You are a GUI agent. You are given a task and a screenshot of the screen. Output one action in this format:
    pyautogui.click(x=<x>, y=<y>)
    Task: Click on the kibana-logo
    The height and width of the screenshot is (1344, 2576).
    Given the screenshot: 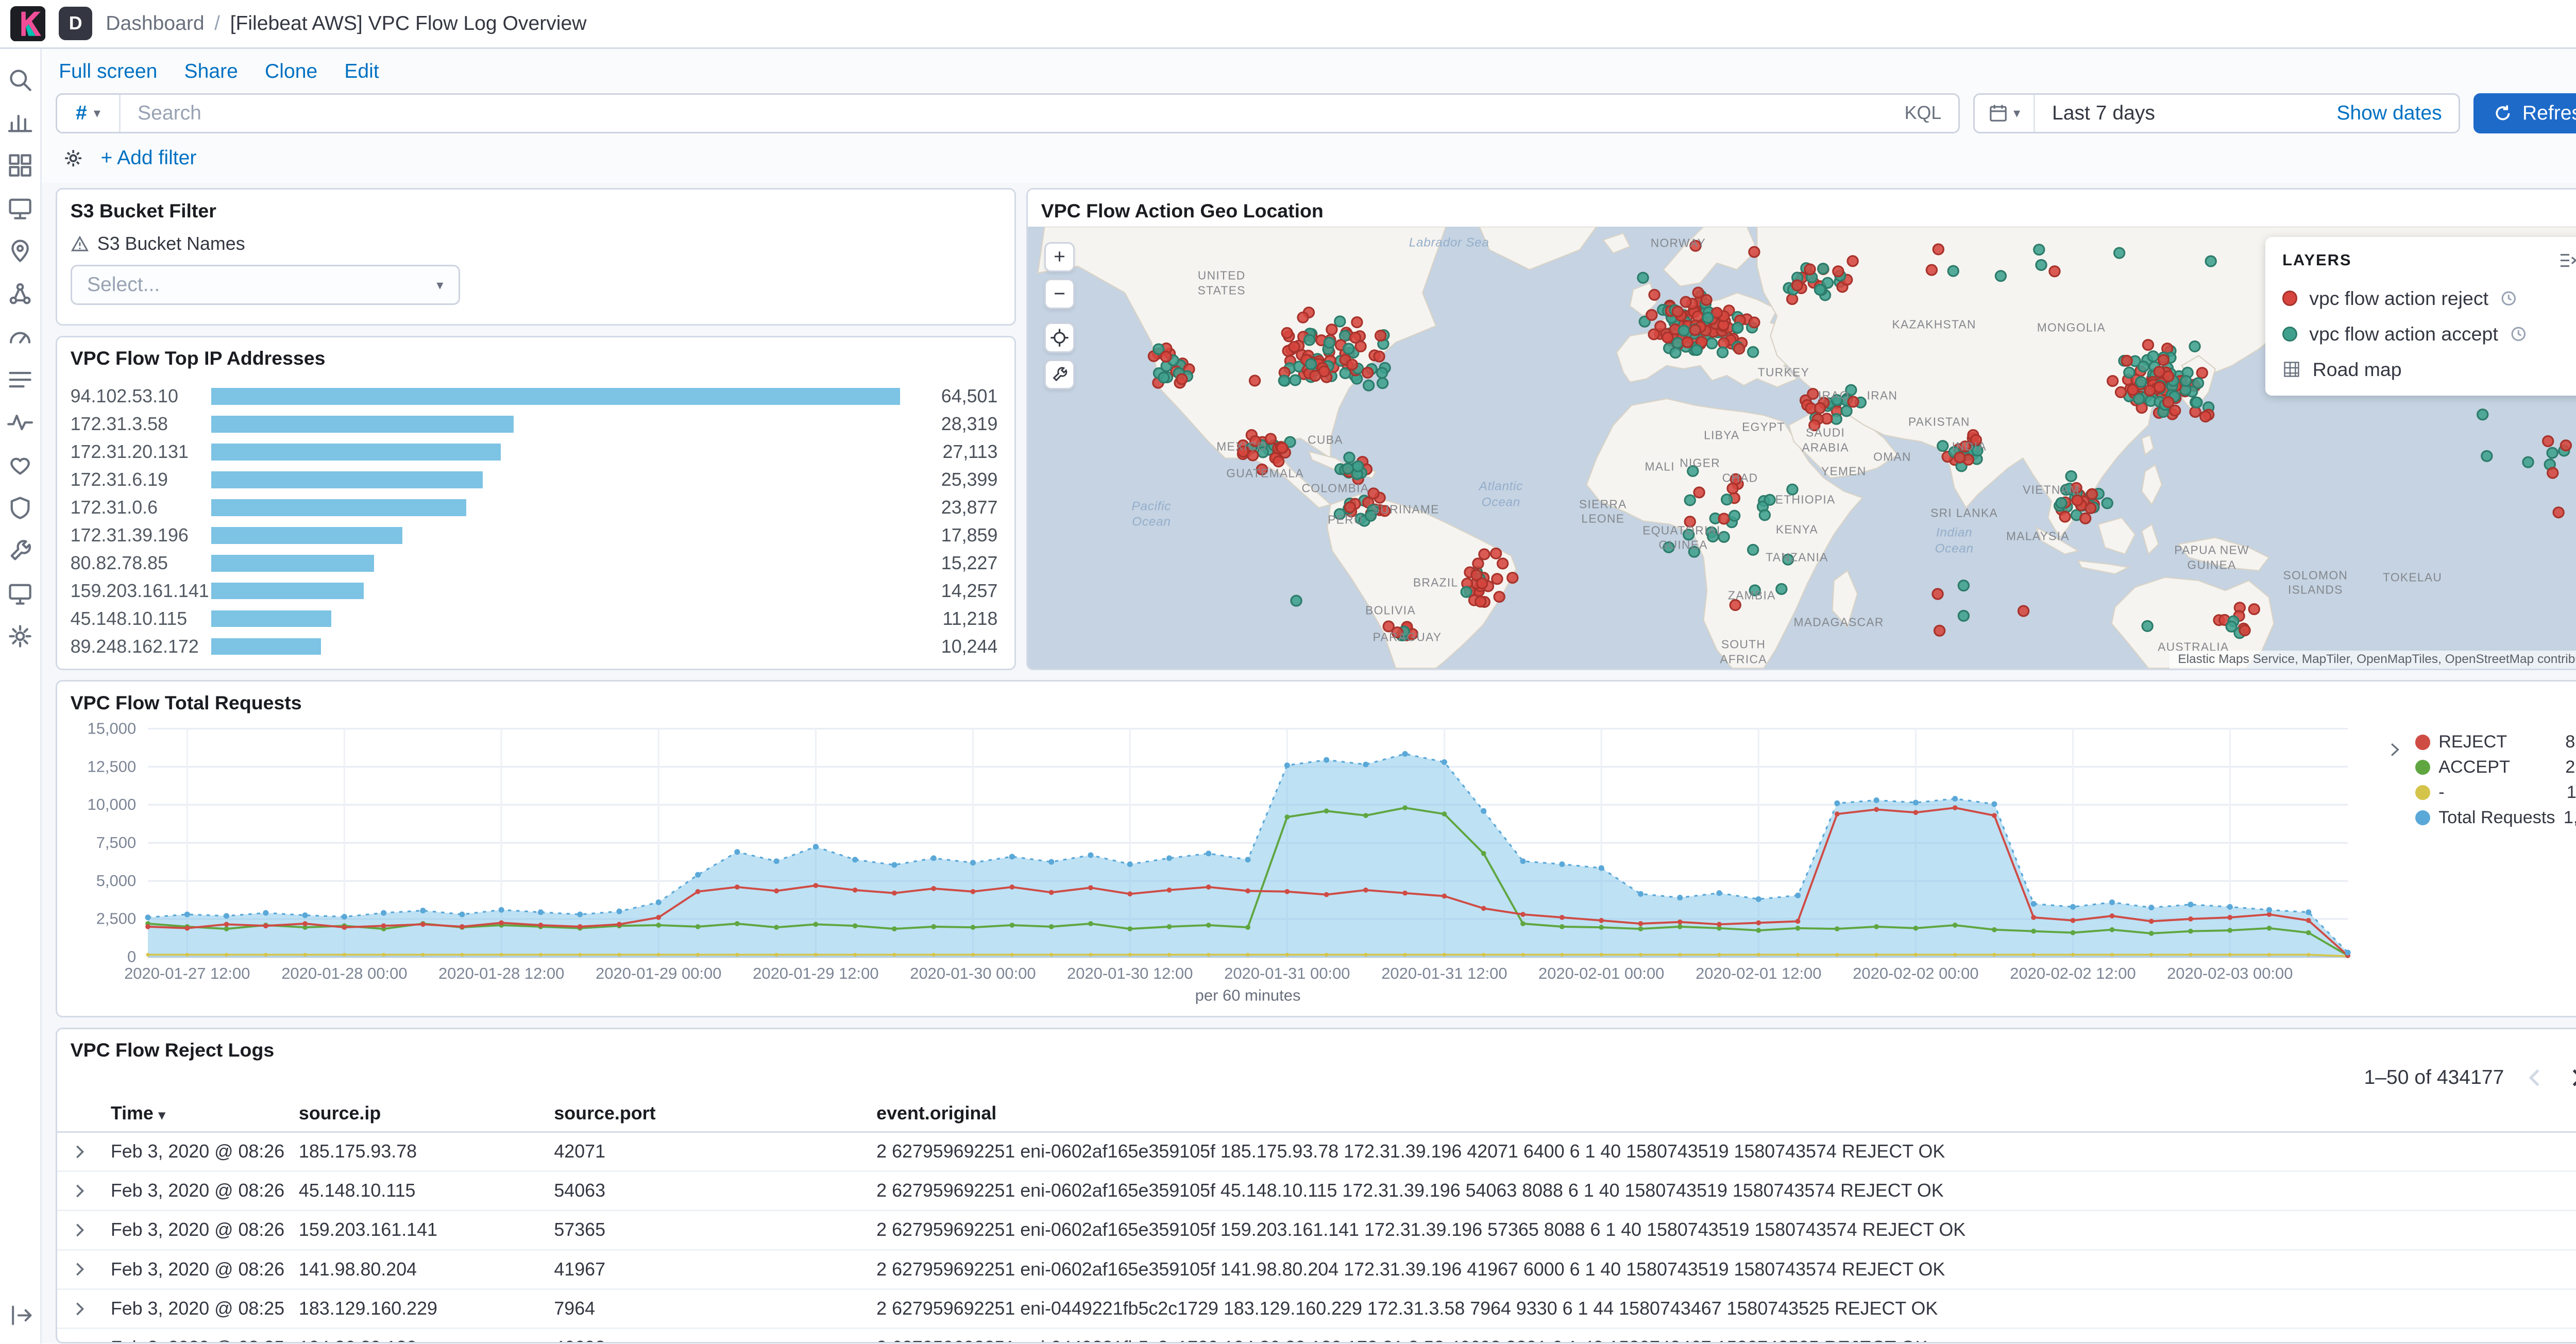 What is the action you would take?
    pyautogui.click(x=27, y=23)
    